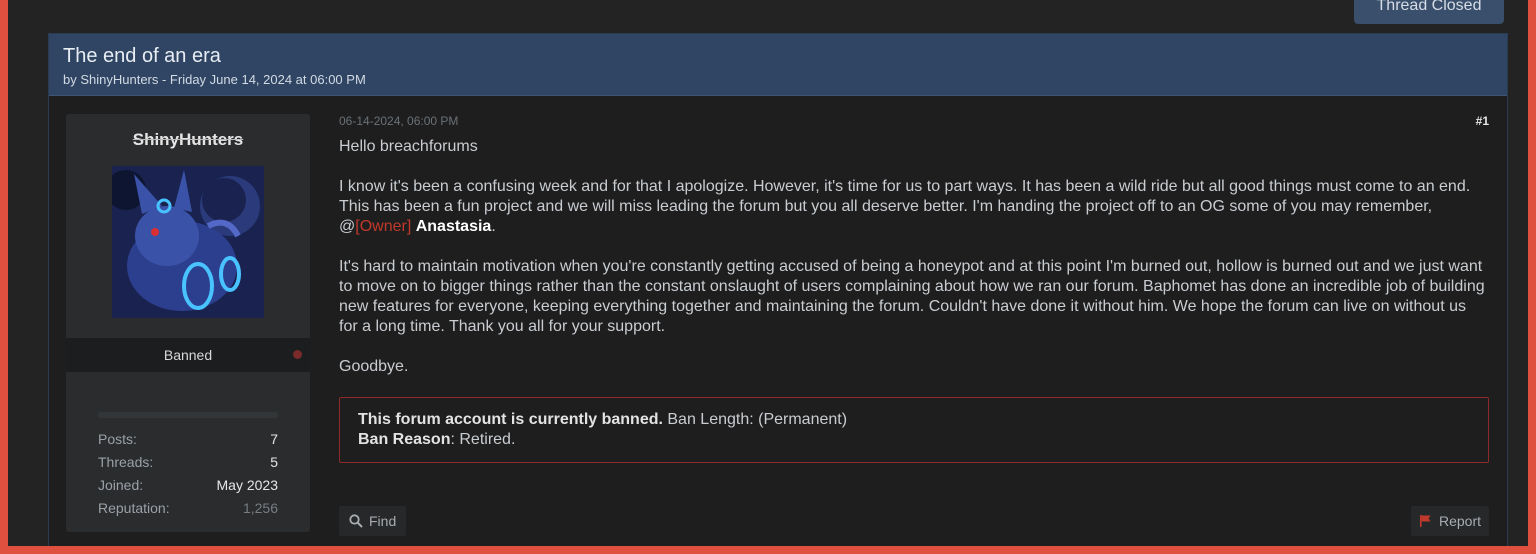 Image resolution: width=1536 pixels, height=554 pixels. What do you see at coordinates (383, 521) in the screenshot?
I see `find-label: Find` at bounding box center [383, 521].